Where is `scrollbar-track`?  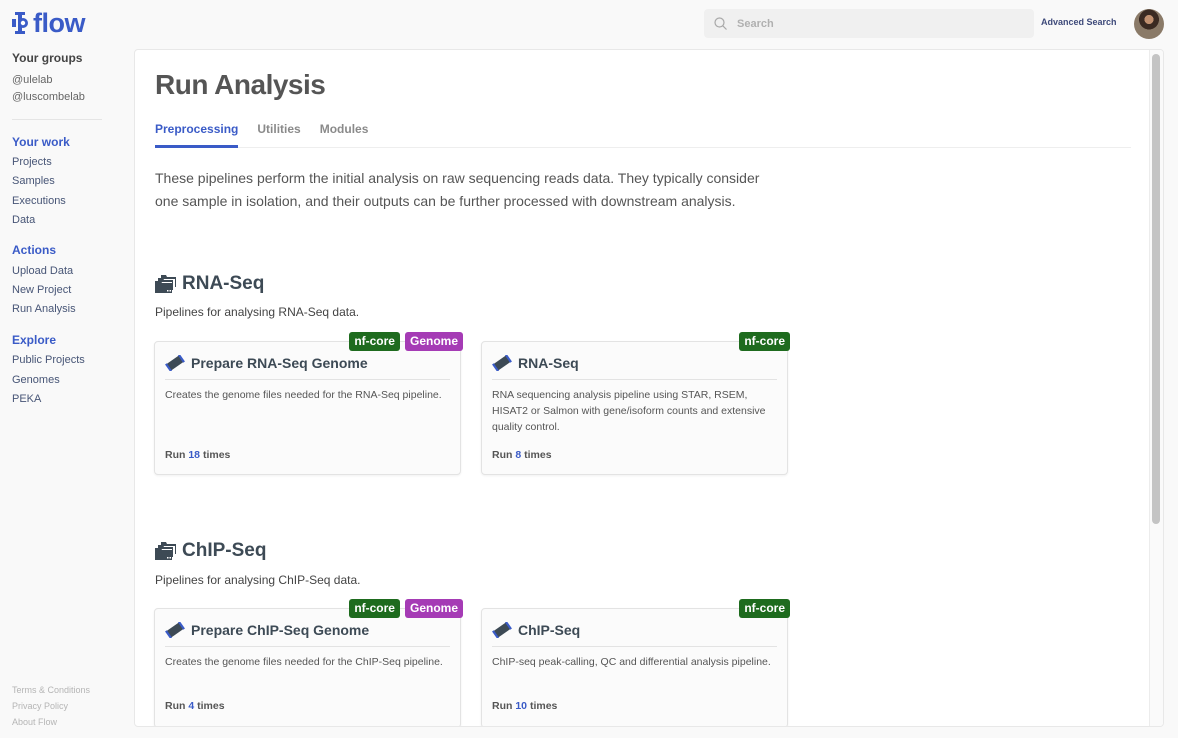
scrollbar-track is located at coordinates (1156, 388).